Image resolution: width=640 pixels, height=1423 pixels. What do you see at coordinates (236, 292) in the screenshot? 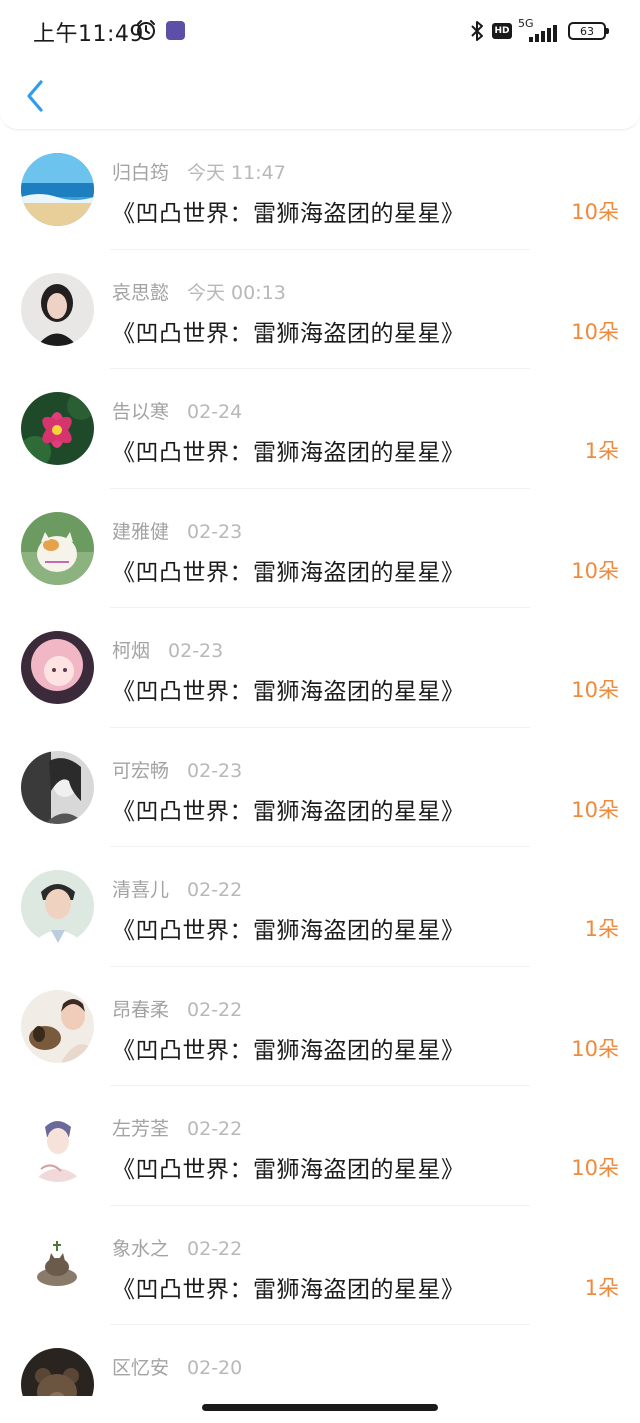
I see `item-time: 今天 00:13` at bounding box center [236, 292].